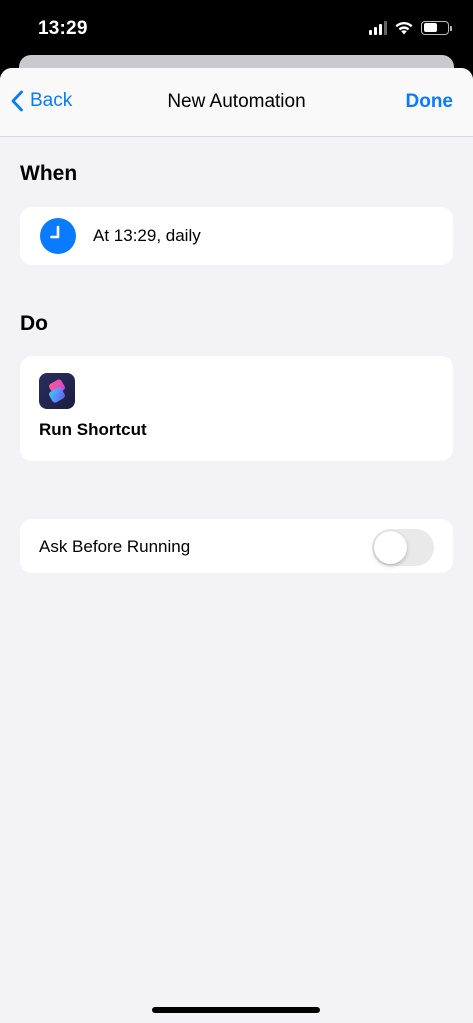 The width and height of the screenshot is (473, 1023). I want to click on status-icons, so click(410, 27).